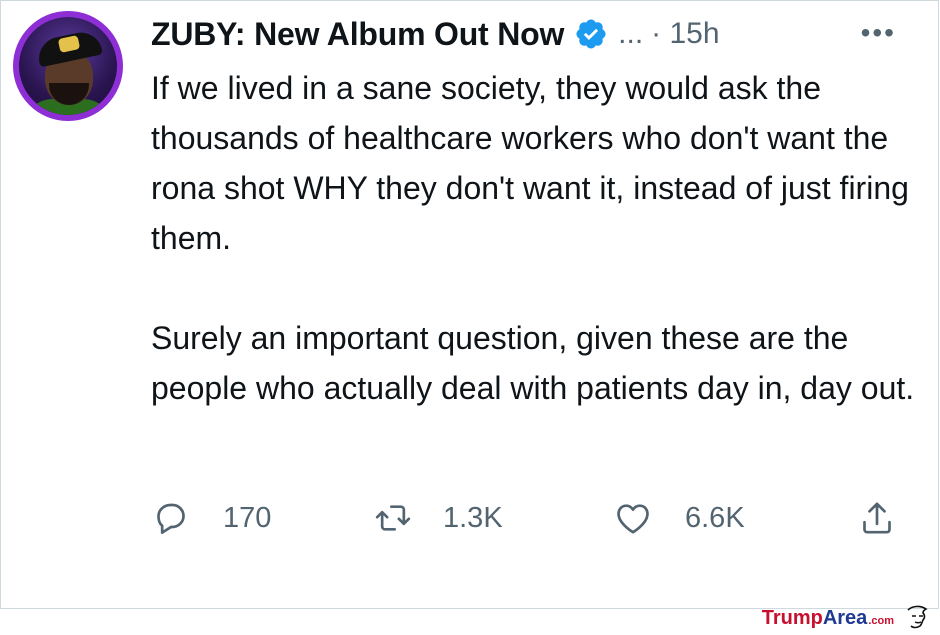  I want to click on author-name: ZUBY: New Album Out Now, so click(357, 34).